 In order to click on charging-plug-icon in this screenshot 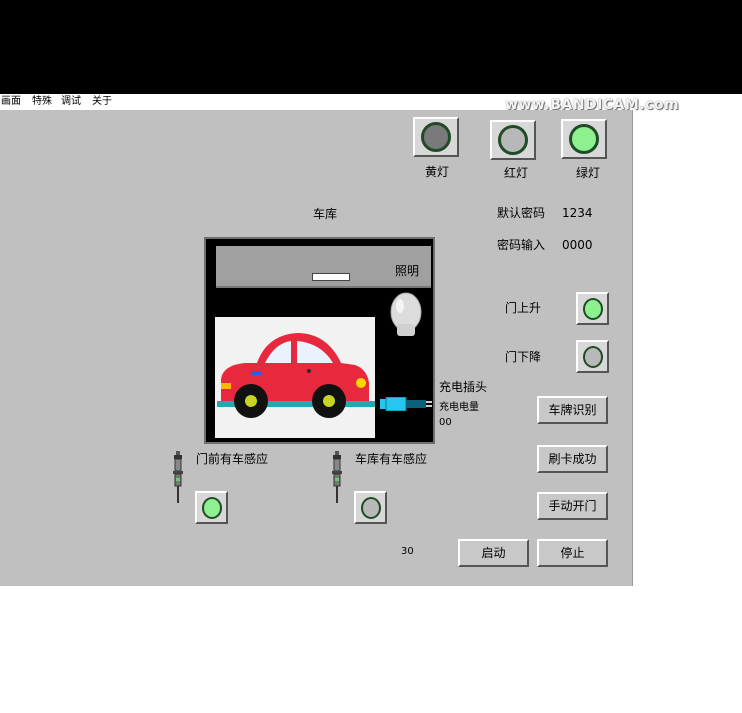, I will do `click(406, 404)`.